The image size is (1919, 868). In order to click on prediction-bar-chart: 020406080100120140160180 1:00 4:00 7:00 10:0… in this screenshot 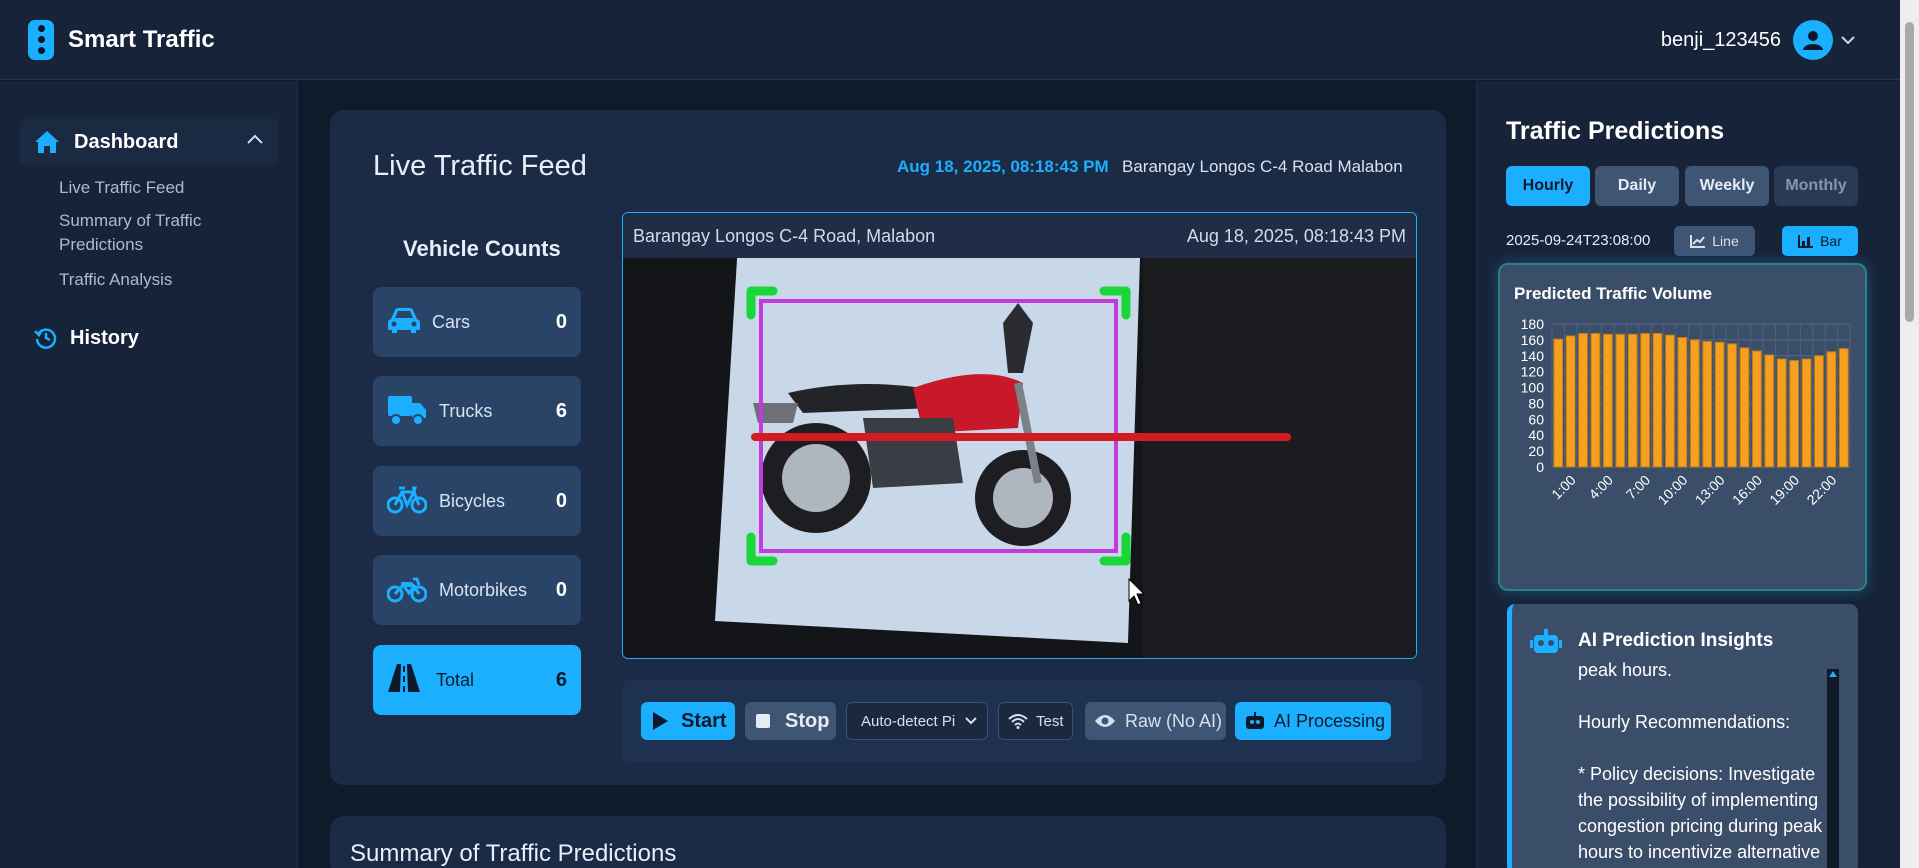, I will do `click(1686, 412)`.